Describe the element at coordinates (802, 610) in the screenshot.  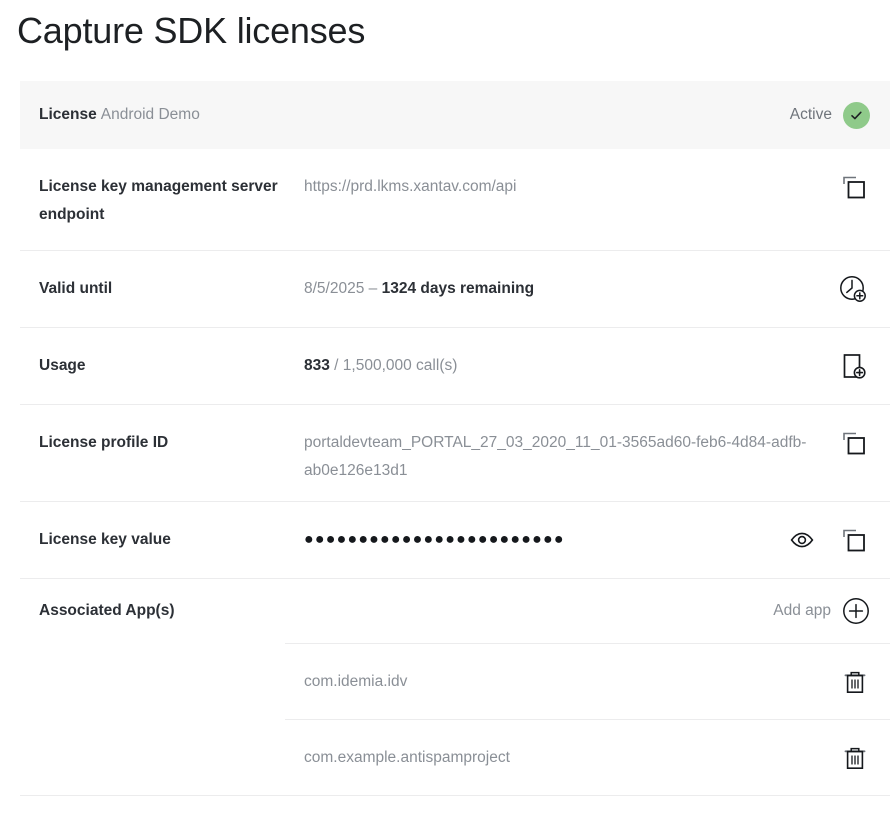
I see `add-app-label: Add app` at that location.